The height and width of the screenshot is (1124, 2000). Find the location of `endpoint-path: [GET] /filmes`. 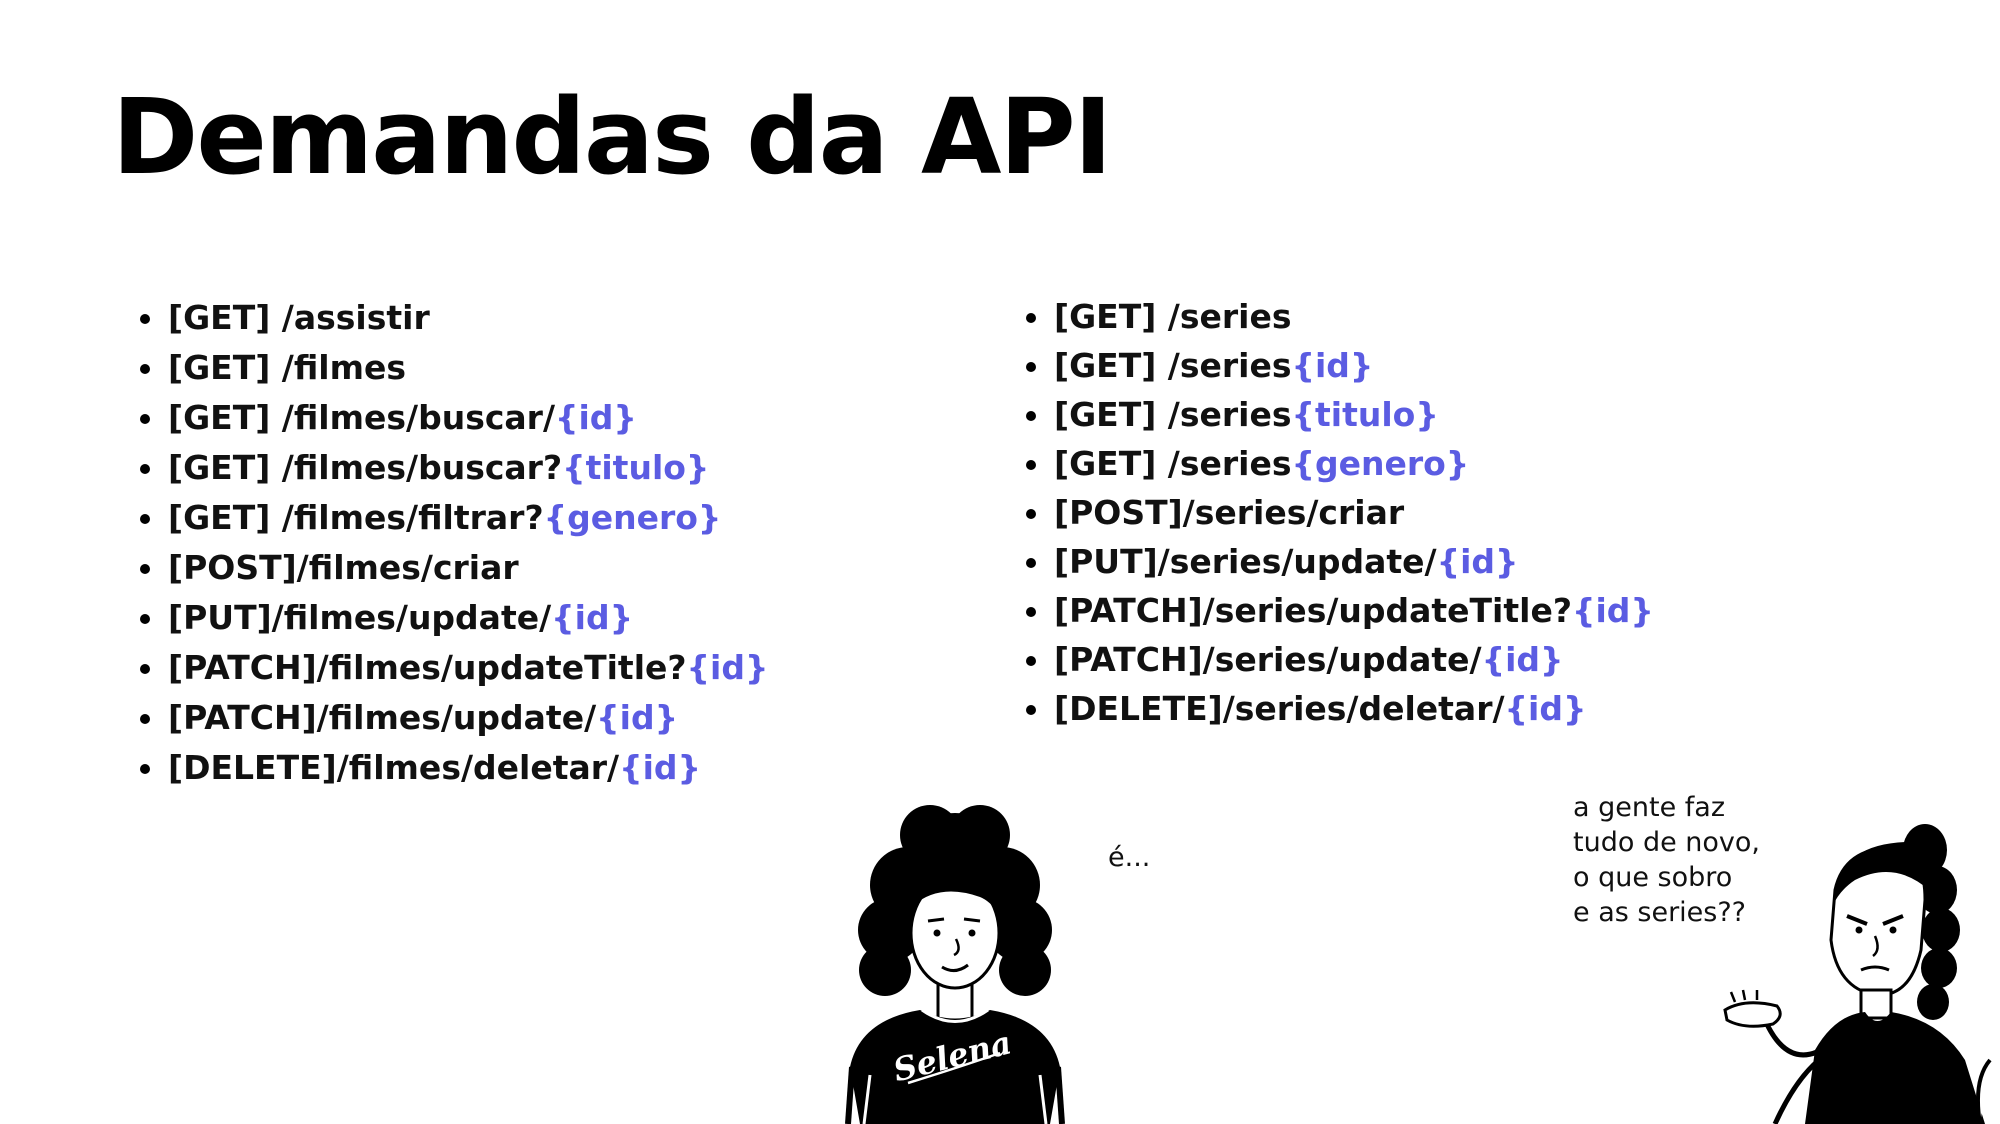

endpoint-path: [GET] /filmes is located at coordinates (287, 367).